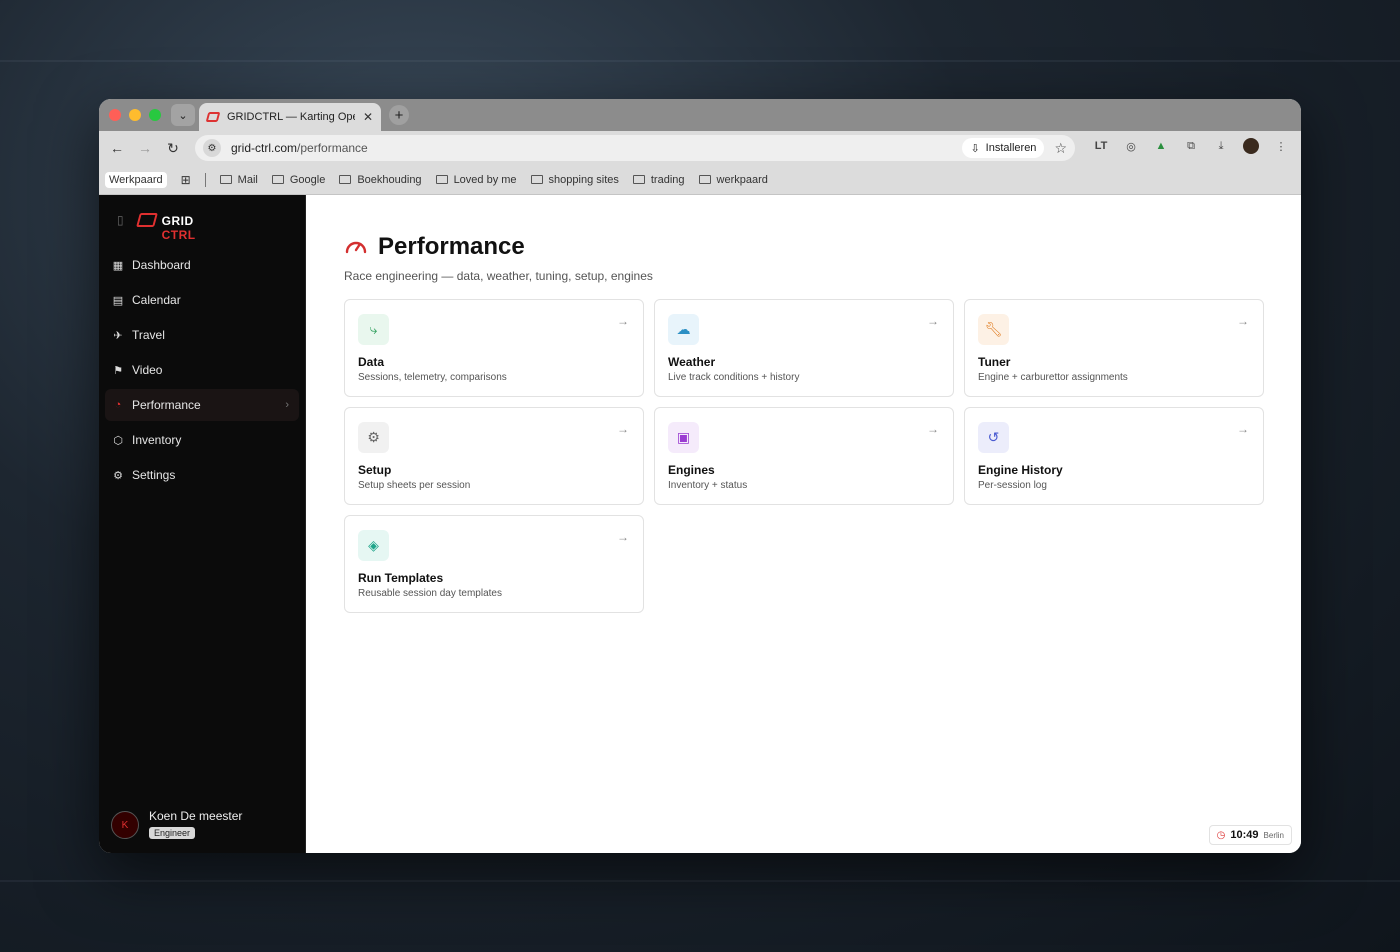 This screenshot has height=952, width=1400. Describe the element at coordinates (307, 179) in the screenshot. I see `bookmark-label: Google` at that location.